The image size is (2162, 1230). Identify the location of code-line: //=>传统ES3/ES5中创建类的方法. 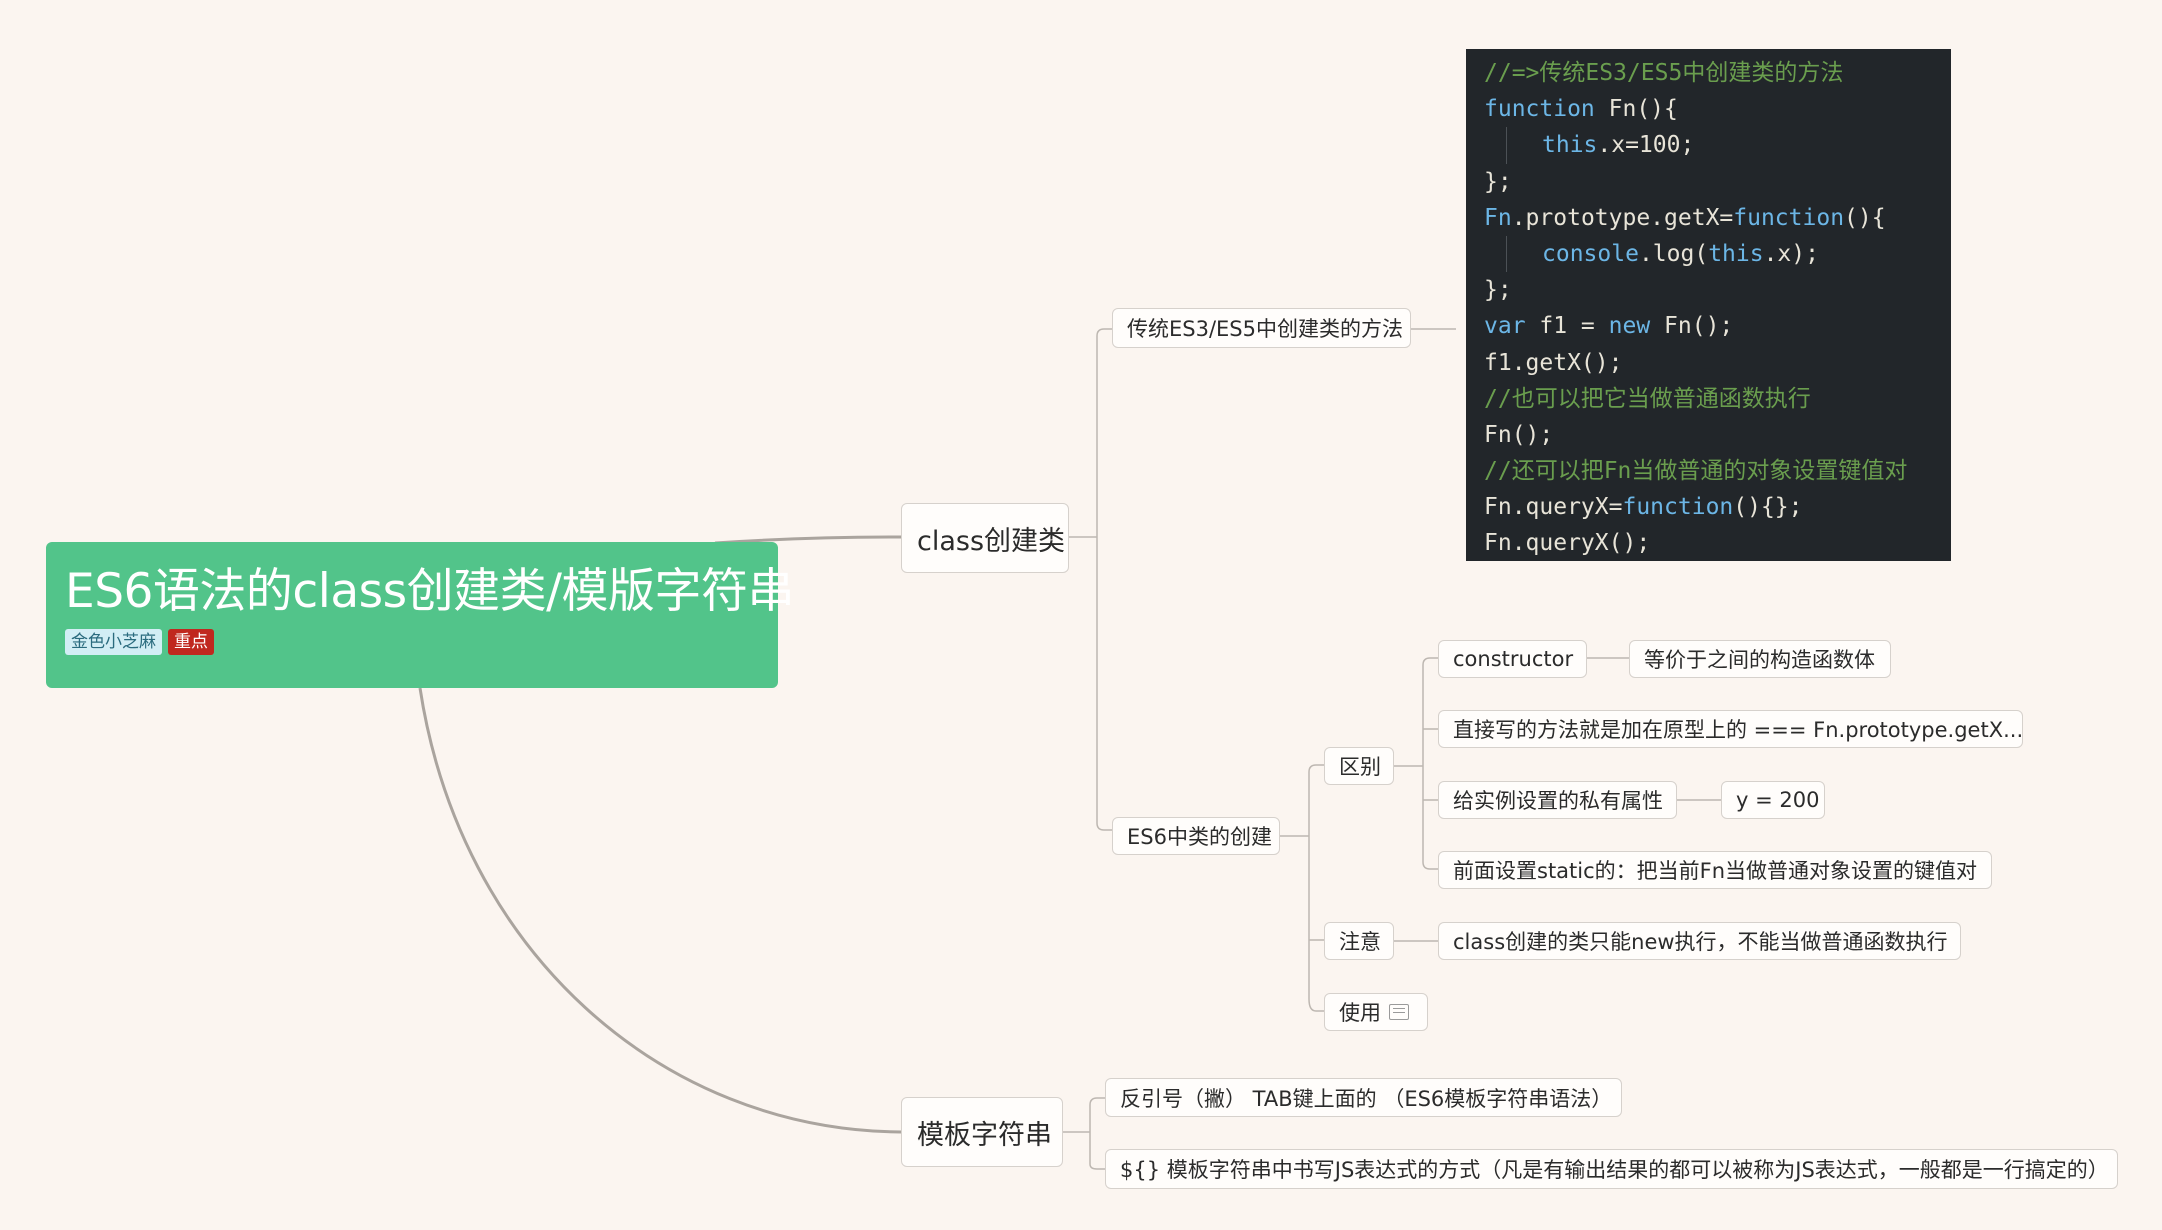
(1664, 73).